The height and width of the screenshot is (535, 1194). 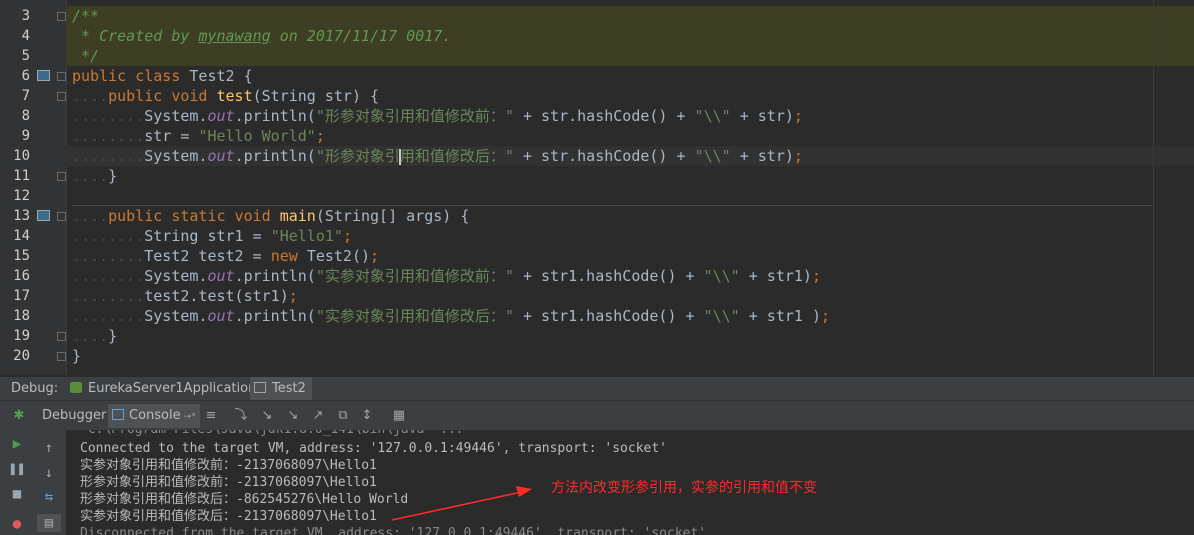 I want to click on code-row: ....public void test(String str) {, so click(x=630, y=96).